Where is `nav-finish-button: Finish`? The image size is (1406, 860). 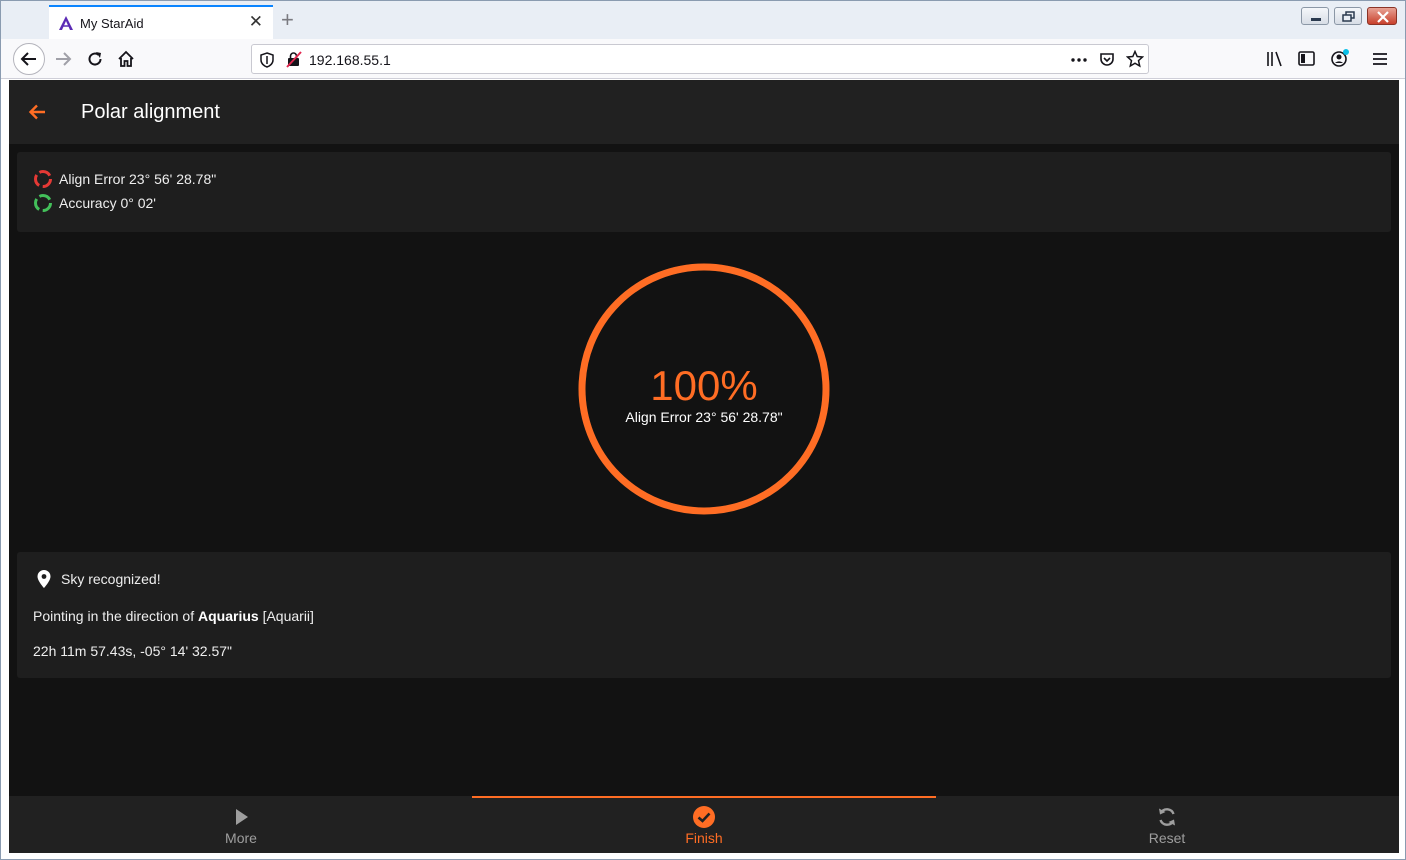
nav-finish-button: Finish is located at coordinates (704, 824).